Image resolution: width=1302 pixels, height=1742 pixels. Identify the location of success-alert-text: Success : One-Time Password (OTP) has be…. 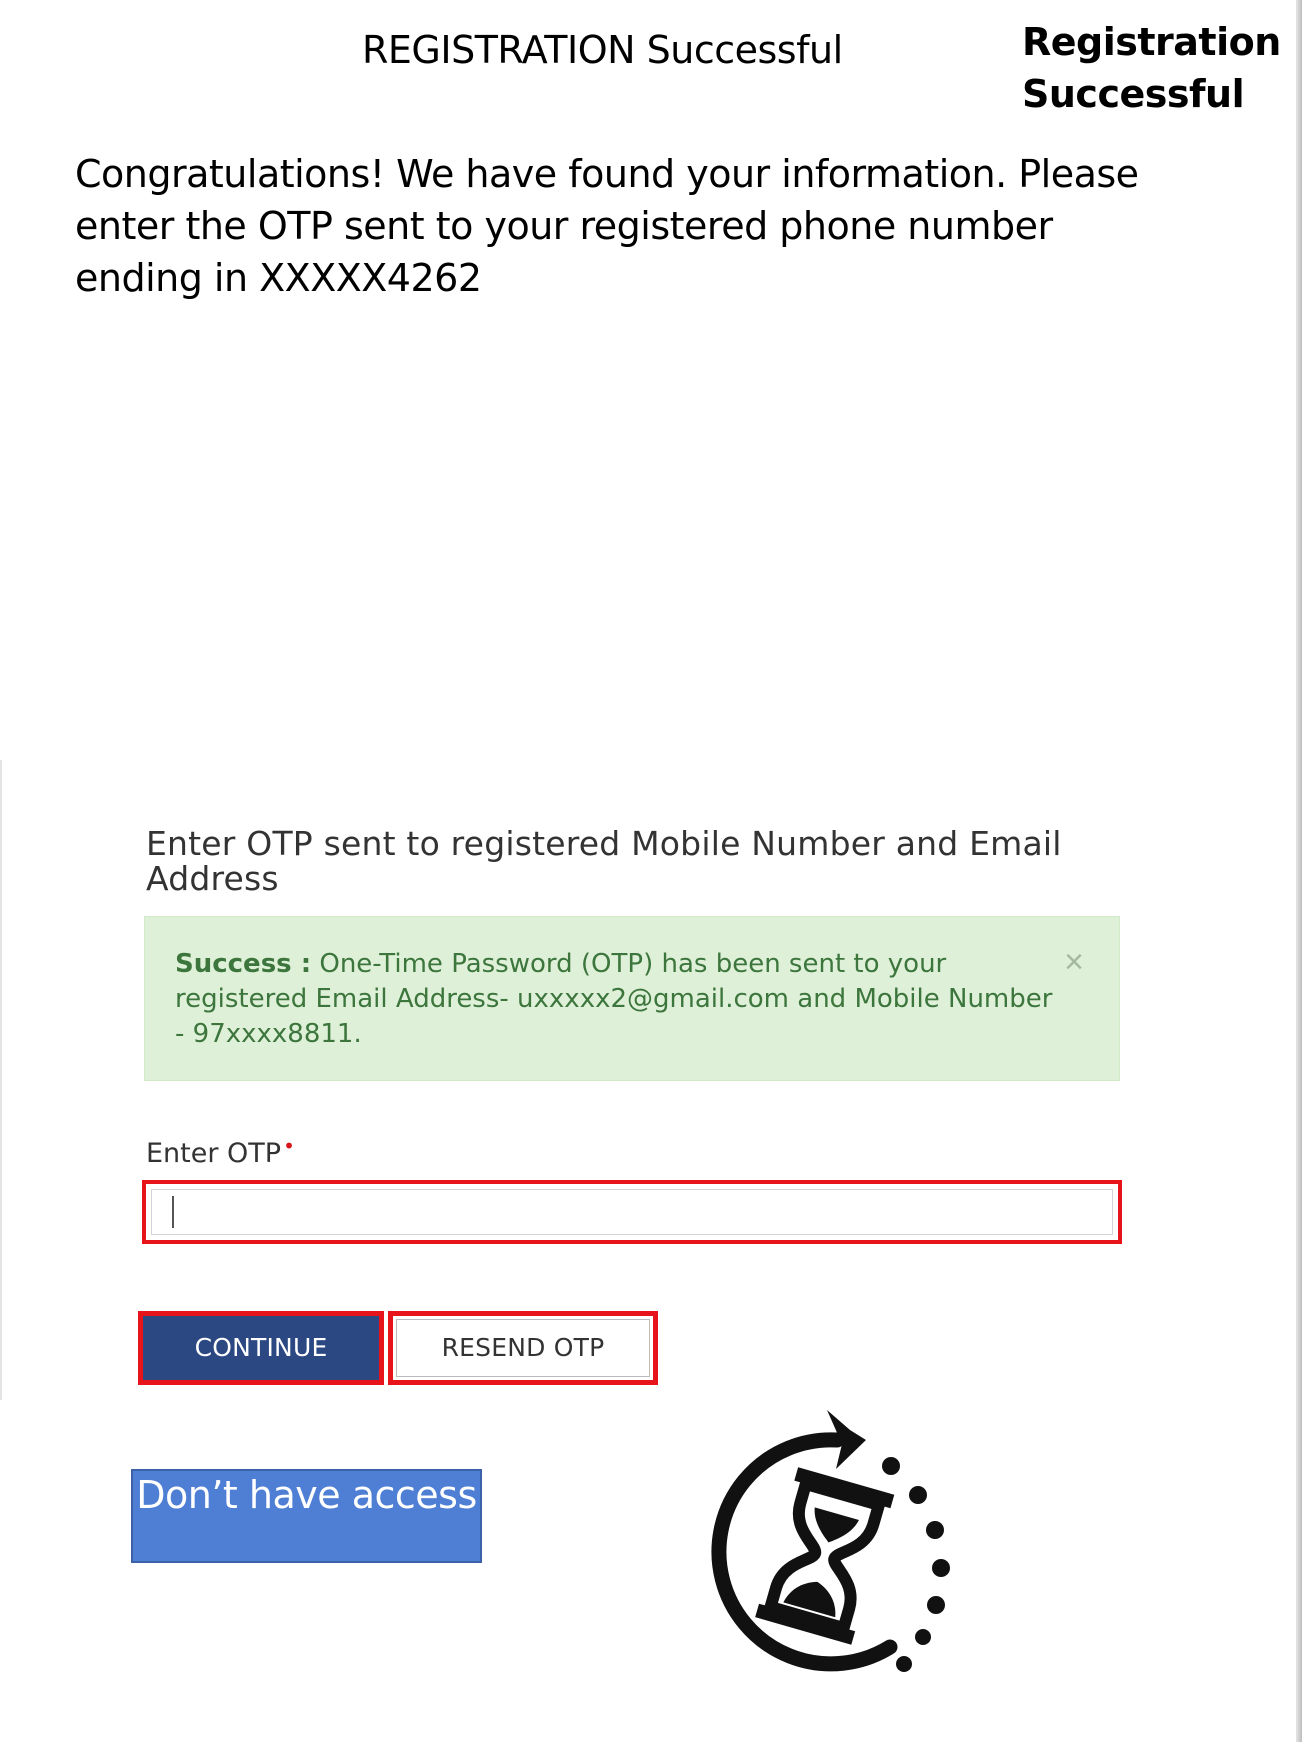
(615, 999).